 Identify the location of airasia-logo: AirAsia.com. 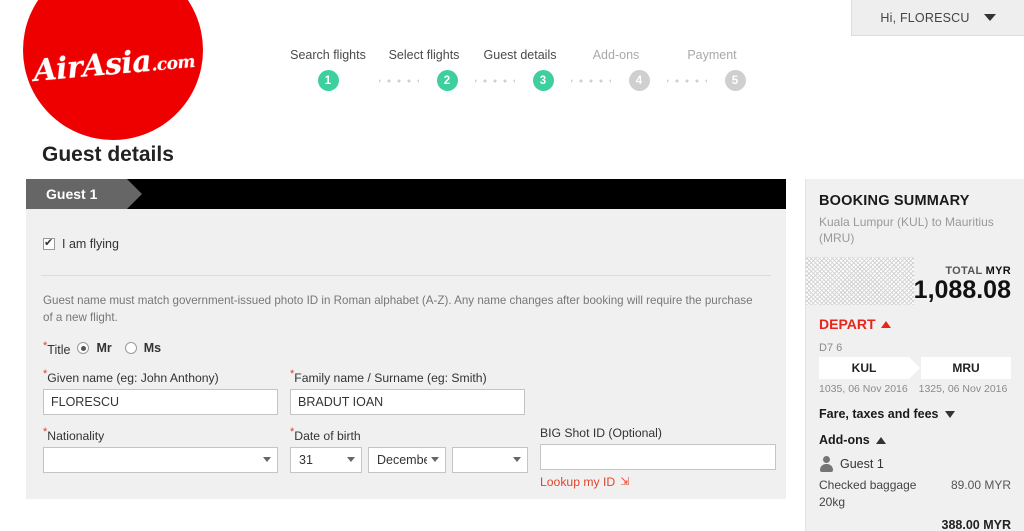
(113, 70).